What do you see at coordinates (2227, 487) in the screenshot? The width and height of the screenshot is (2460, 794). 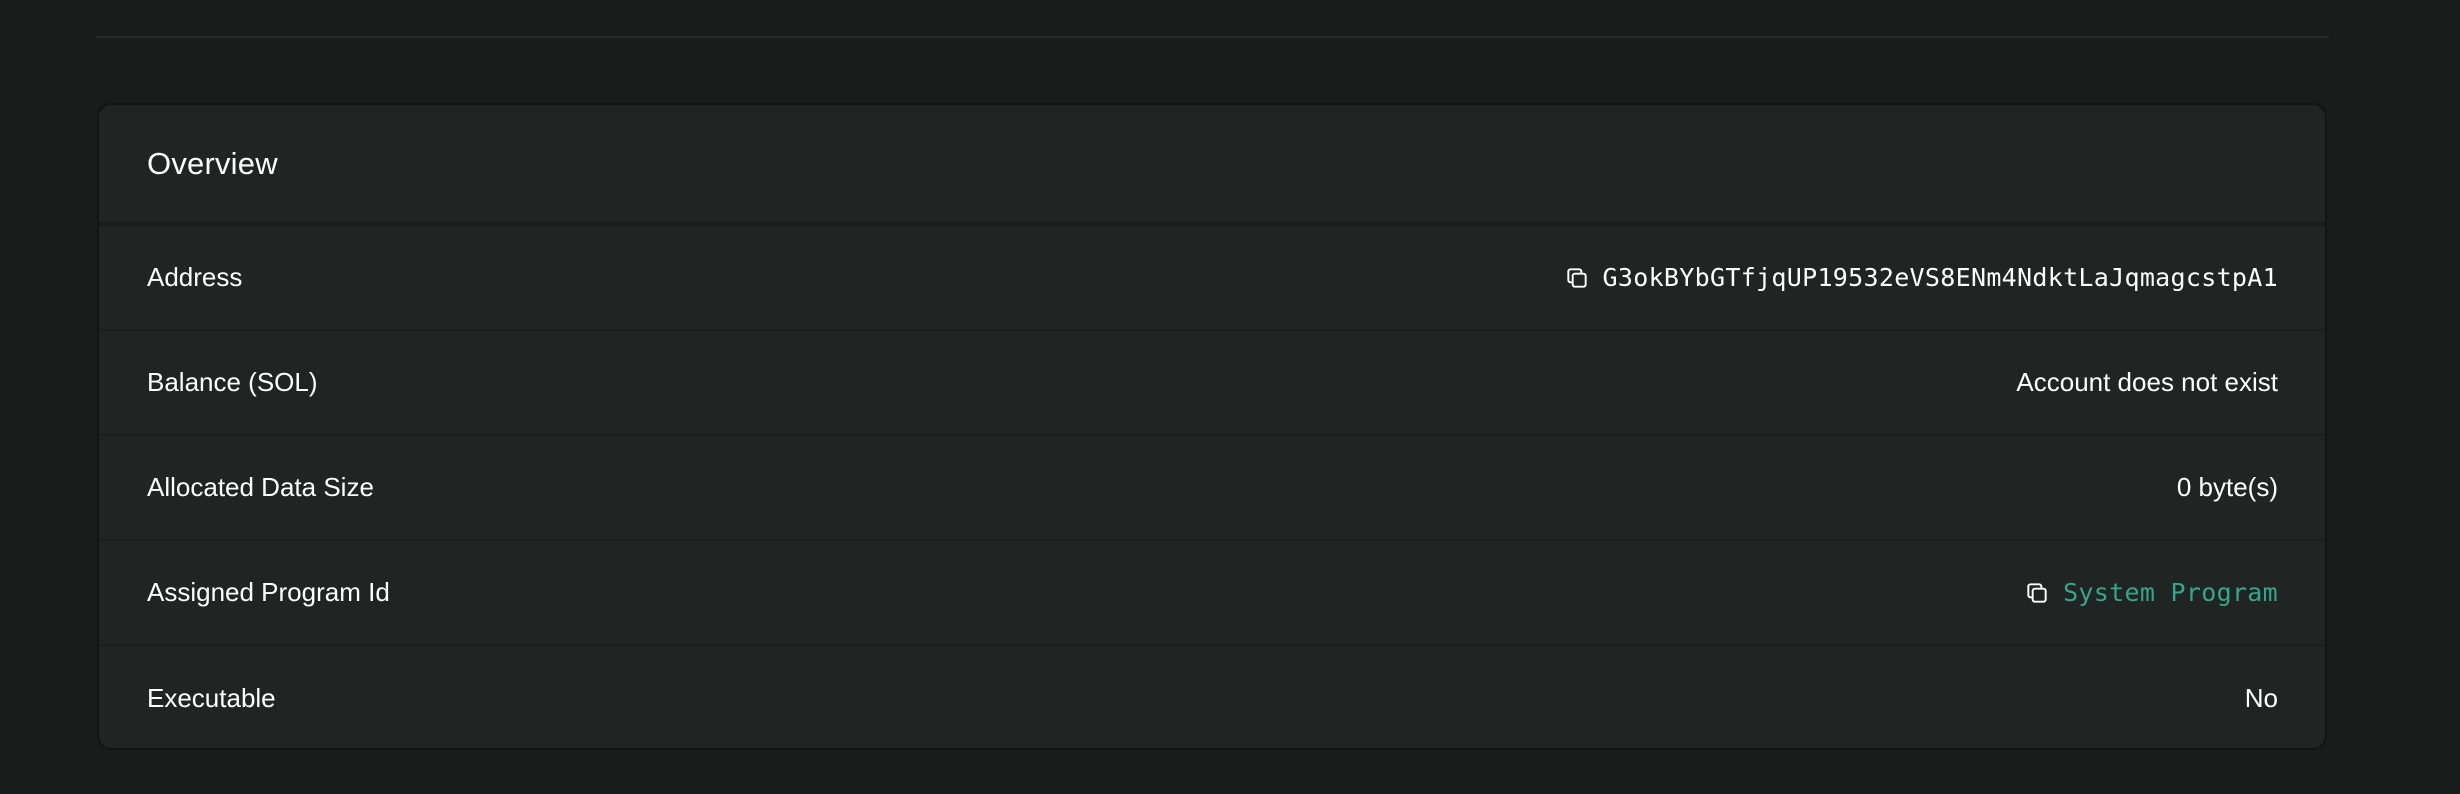 I see `data-size-value: 0 byte(s)` at bounding box center [2227, 487].